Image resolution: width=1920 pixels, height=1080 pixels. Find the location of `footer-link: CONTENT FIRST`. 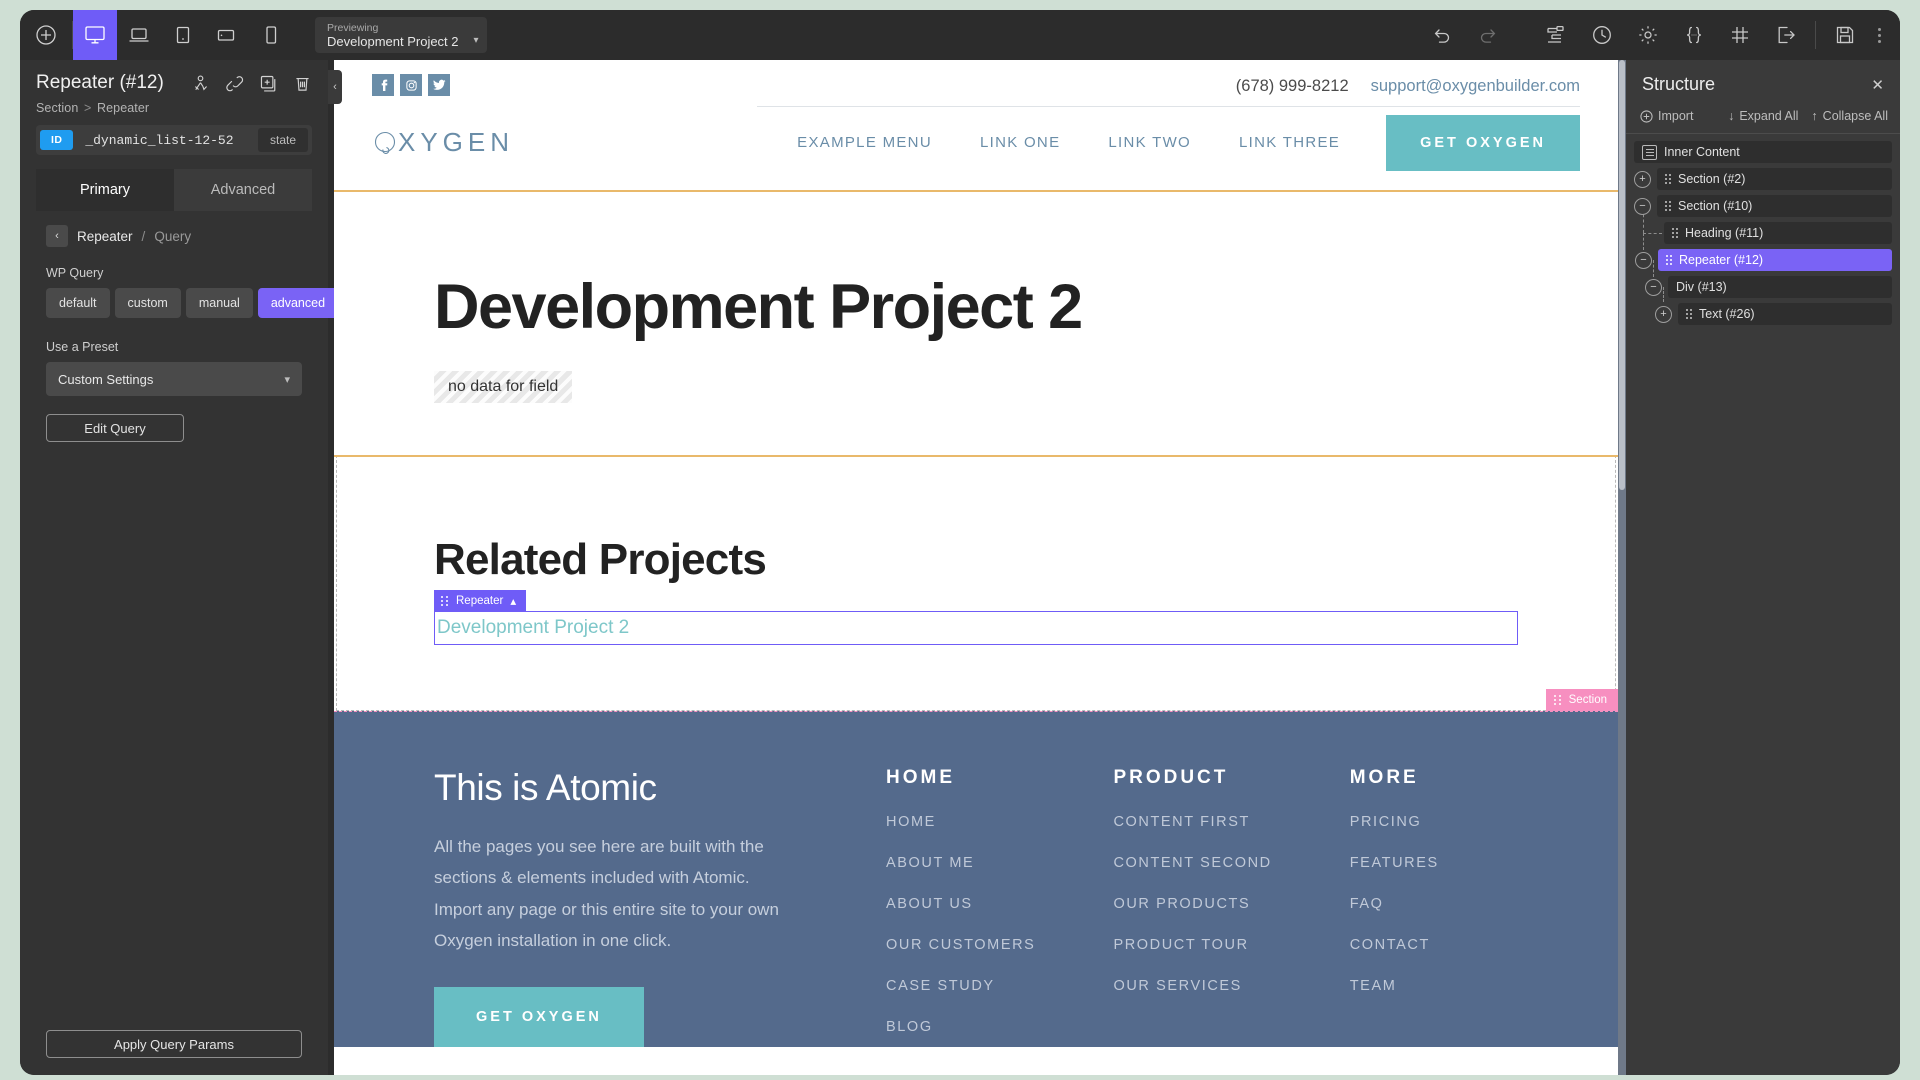

footer-link: CONTENT FIRST is located at coordinates (1192, 822).